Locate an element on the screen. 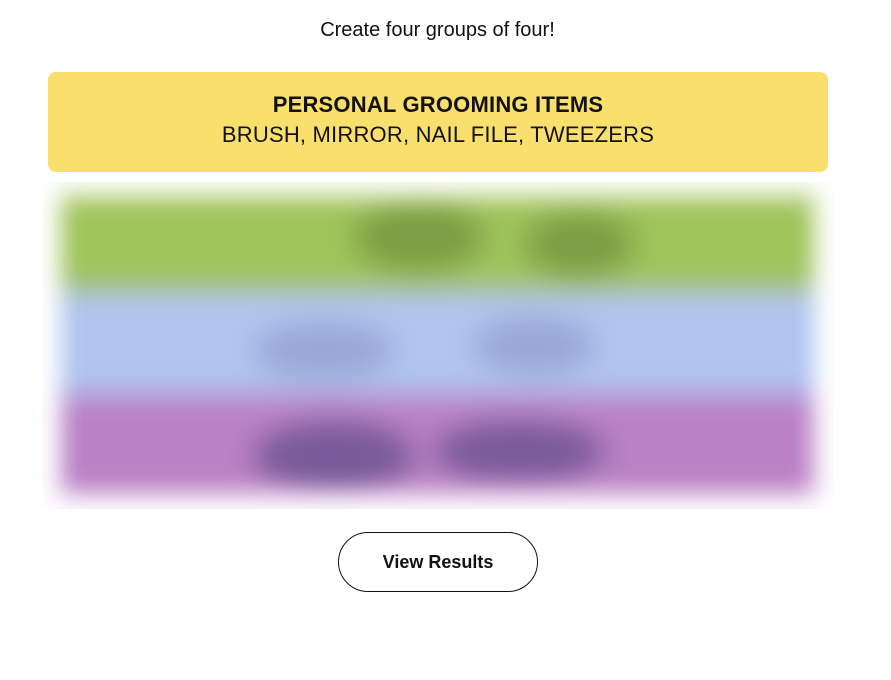  game-instructions: Create four groups of four! is located at coordinates (437, 30).